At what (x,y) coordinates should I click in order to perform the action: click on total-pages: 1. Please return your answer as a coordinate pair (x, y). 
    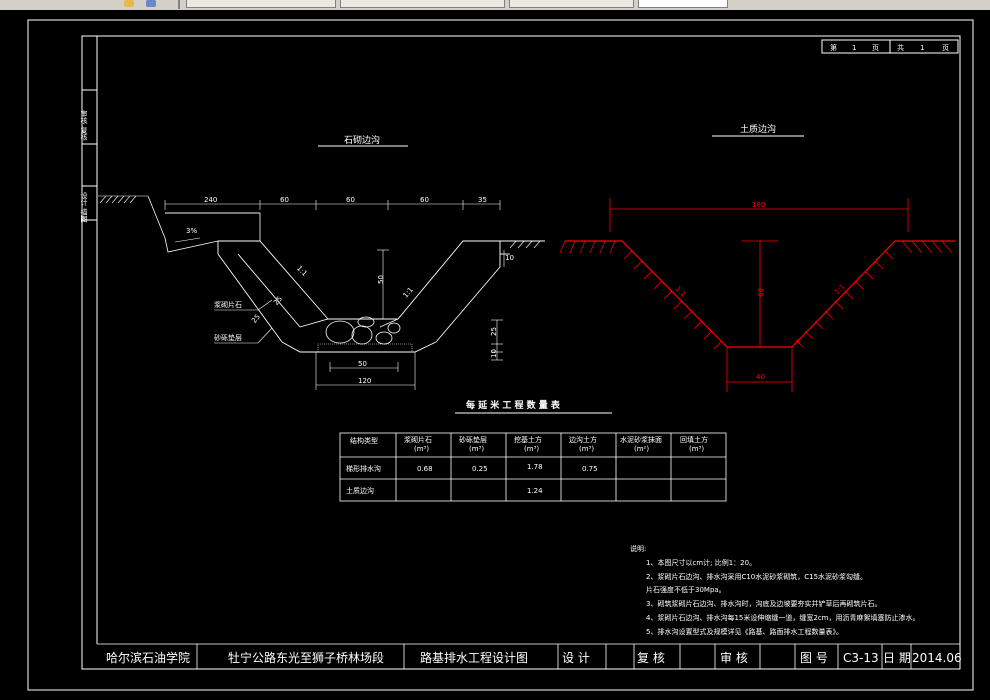
    Looking at the image, I should click on (922, 48).